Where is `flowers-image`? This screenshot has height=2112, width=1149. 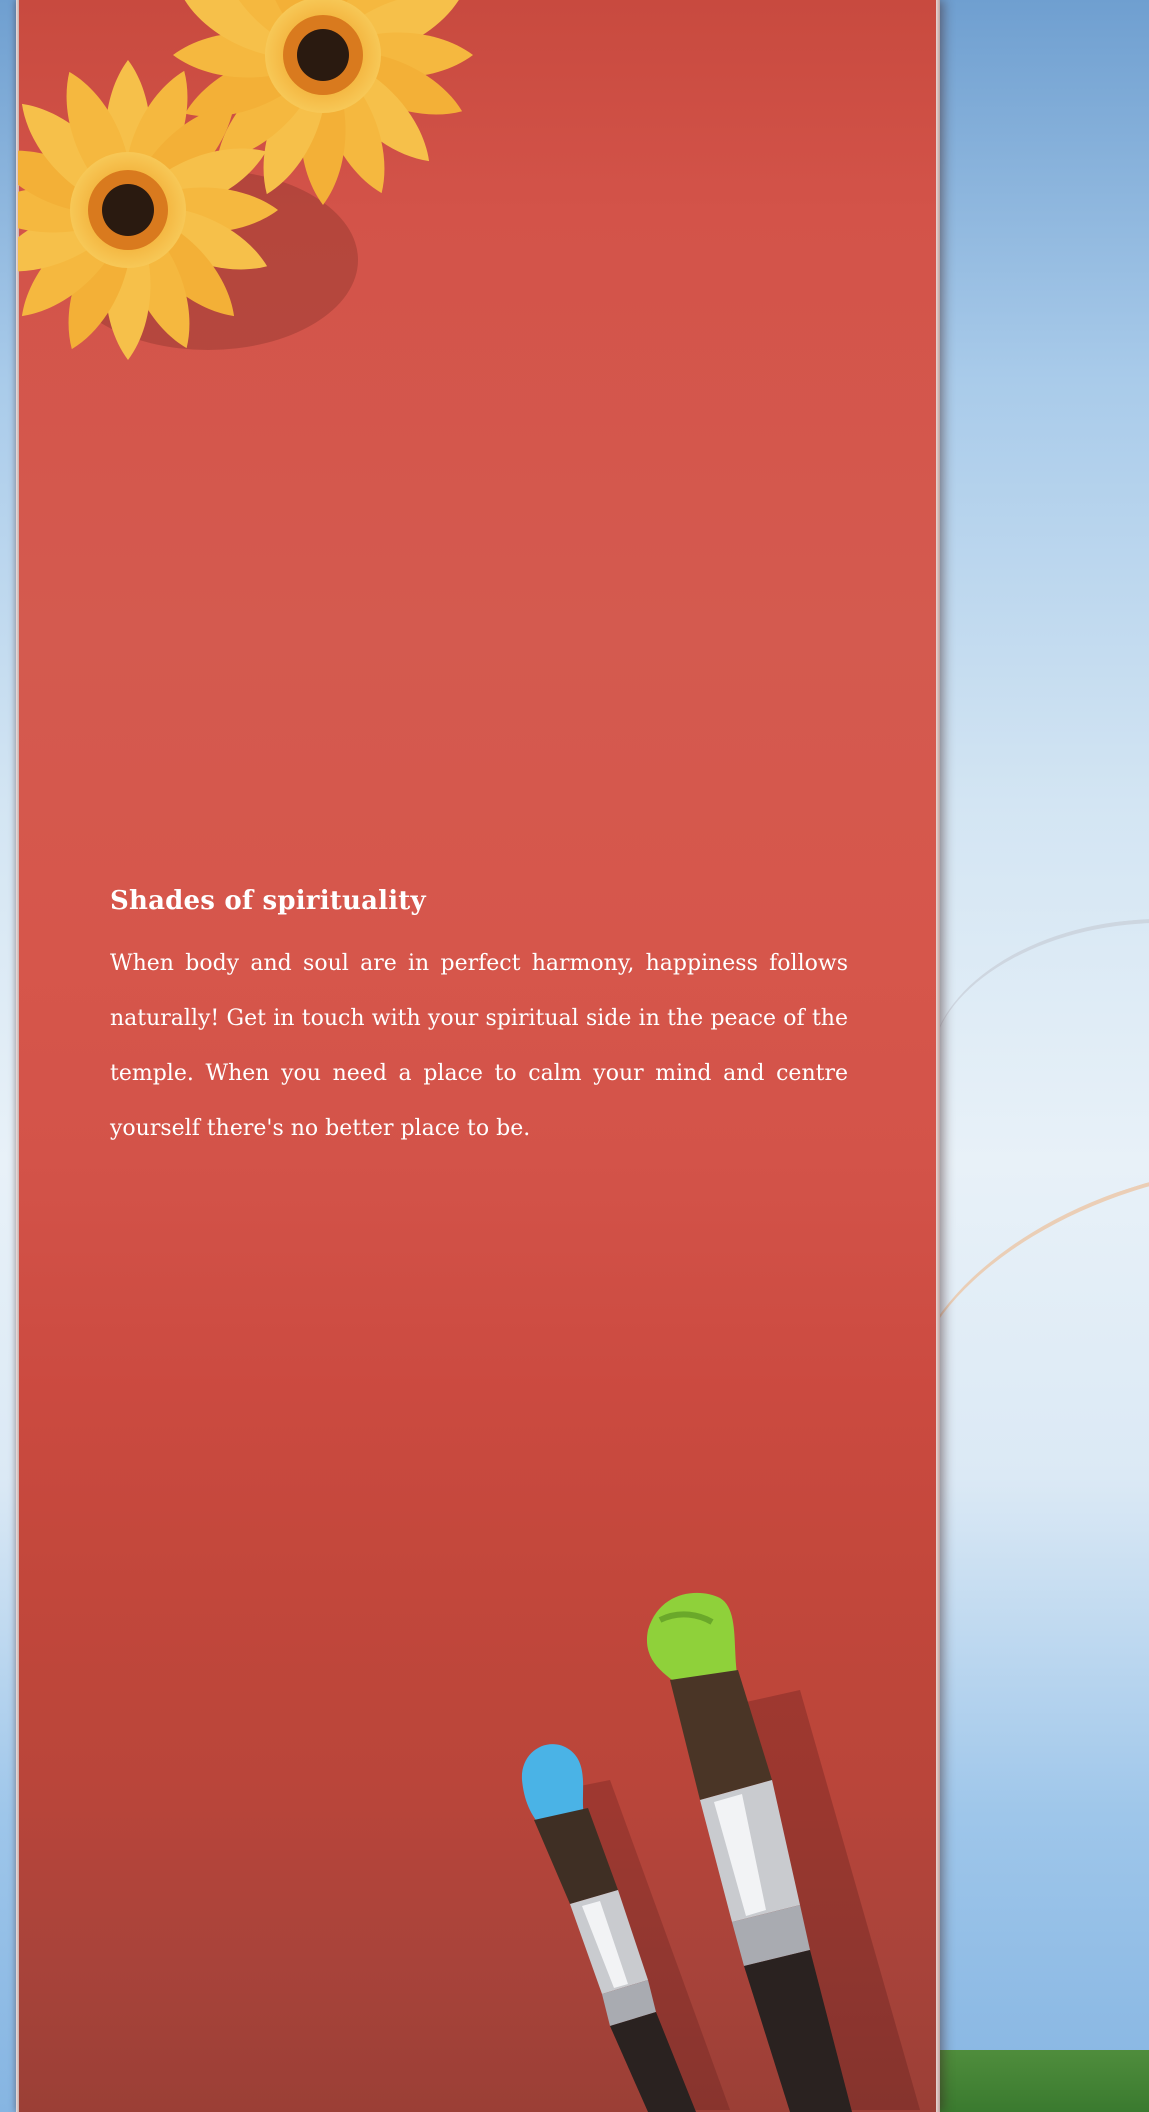
flowers-image is located at coordinates (245, 180).